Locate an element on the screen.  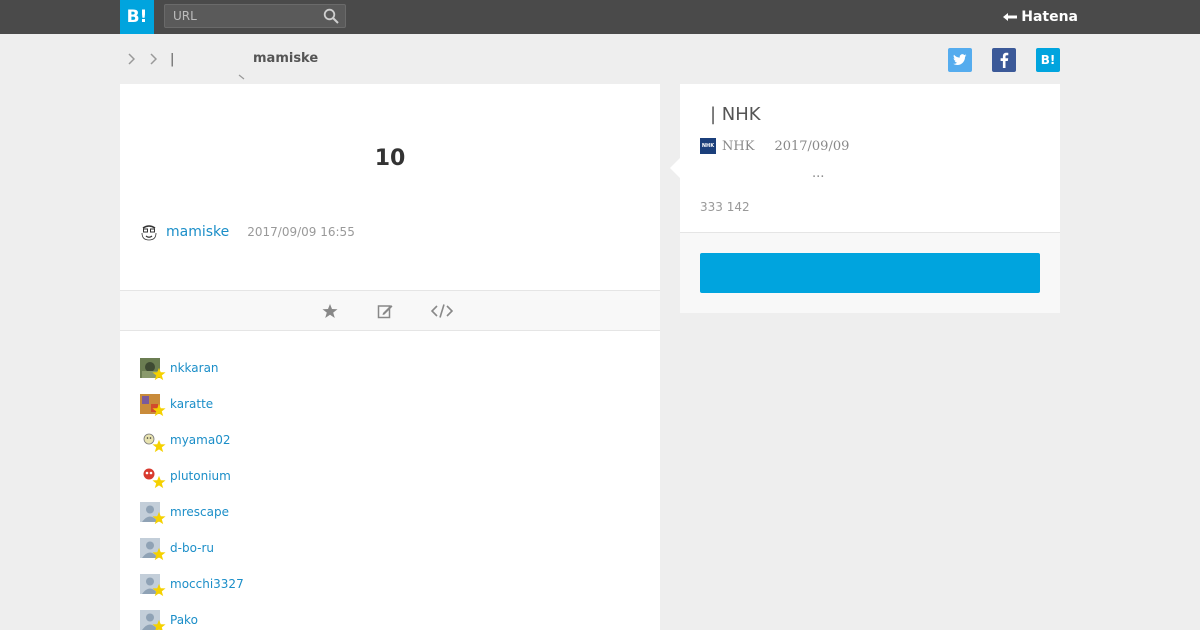
search-box is located at coordinates (255, 16).